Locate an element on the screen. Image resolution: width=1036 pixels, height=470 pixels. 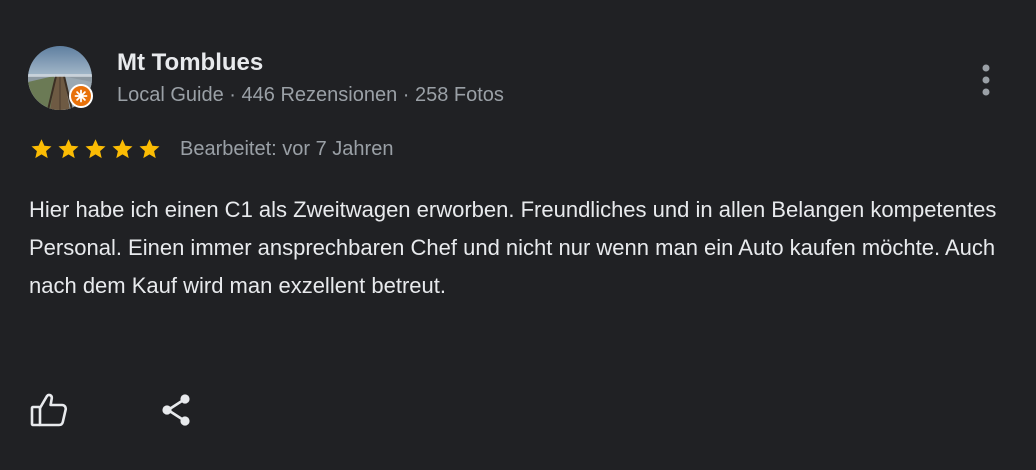
local-guide-badge-icon is located at coordinates (81, 96).